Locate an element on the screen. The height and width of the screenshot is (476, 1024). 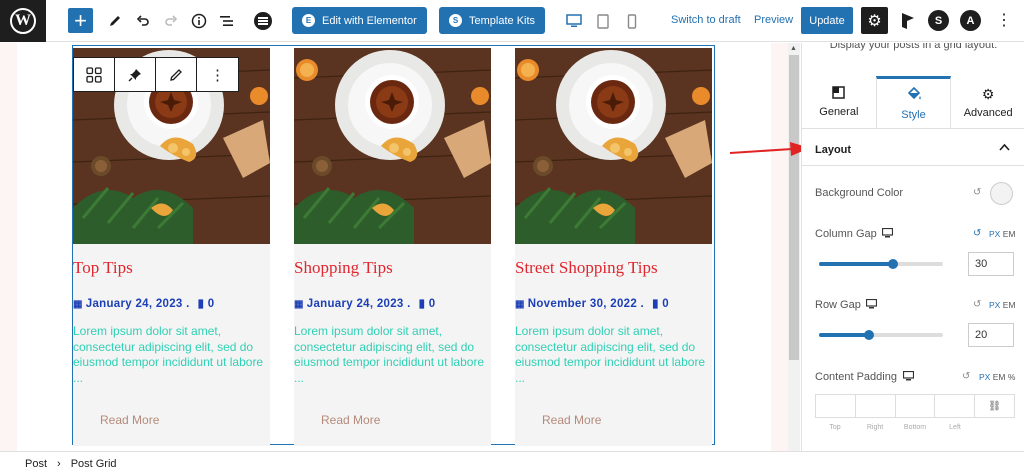
padding-left-input is located at coordinates (954, 406).